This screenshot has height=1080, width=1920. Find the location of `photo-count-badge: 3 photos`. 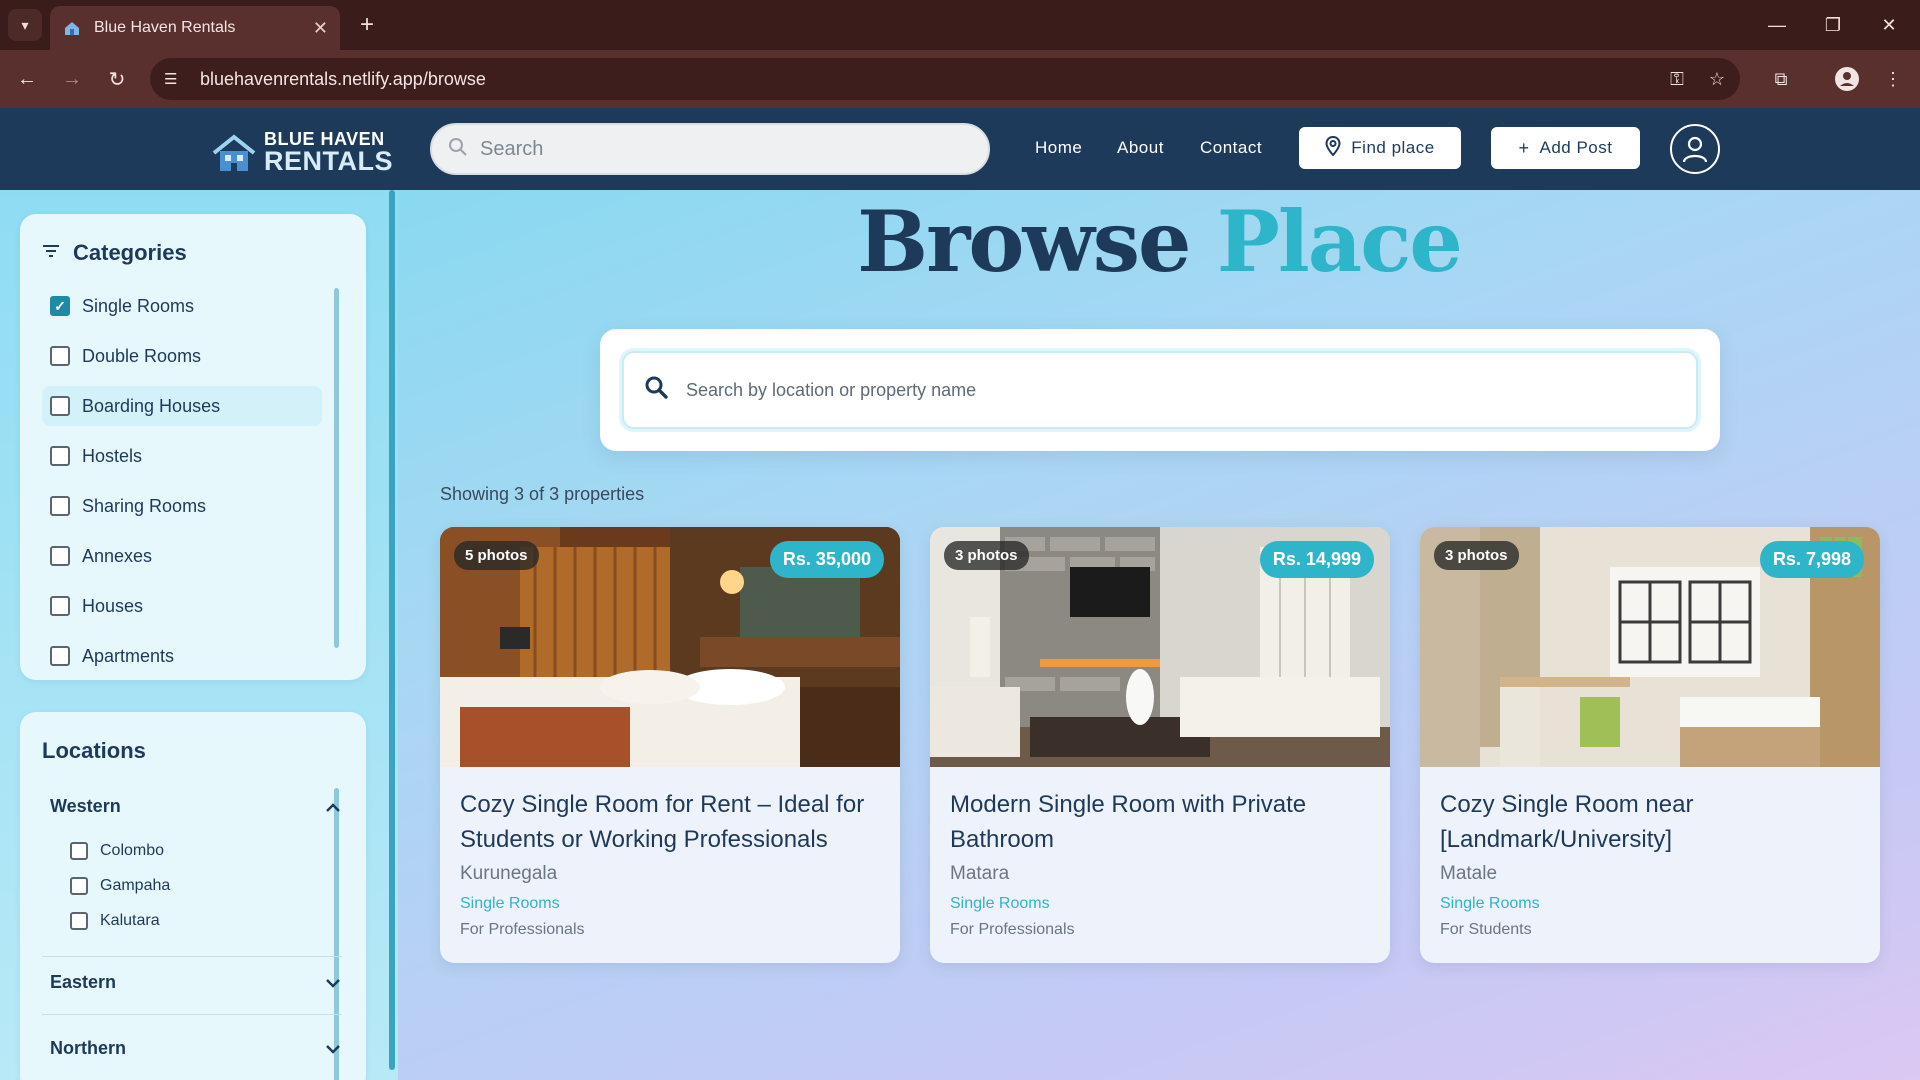

photo-count-badge: 3 photos is located at coordinates (1476, 555).